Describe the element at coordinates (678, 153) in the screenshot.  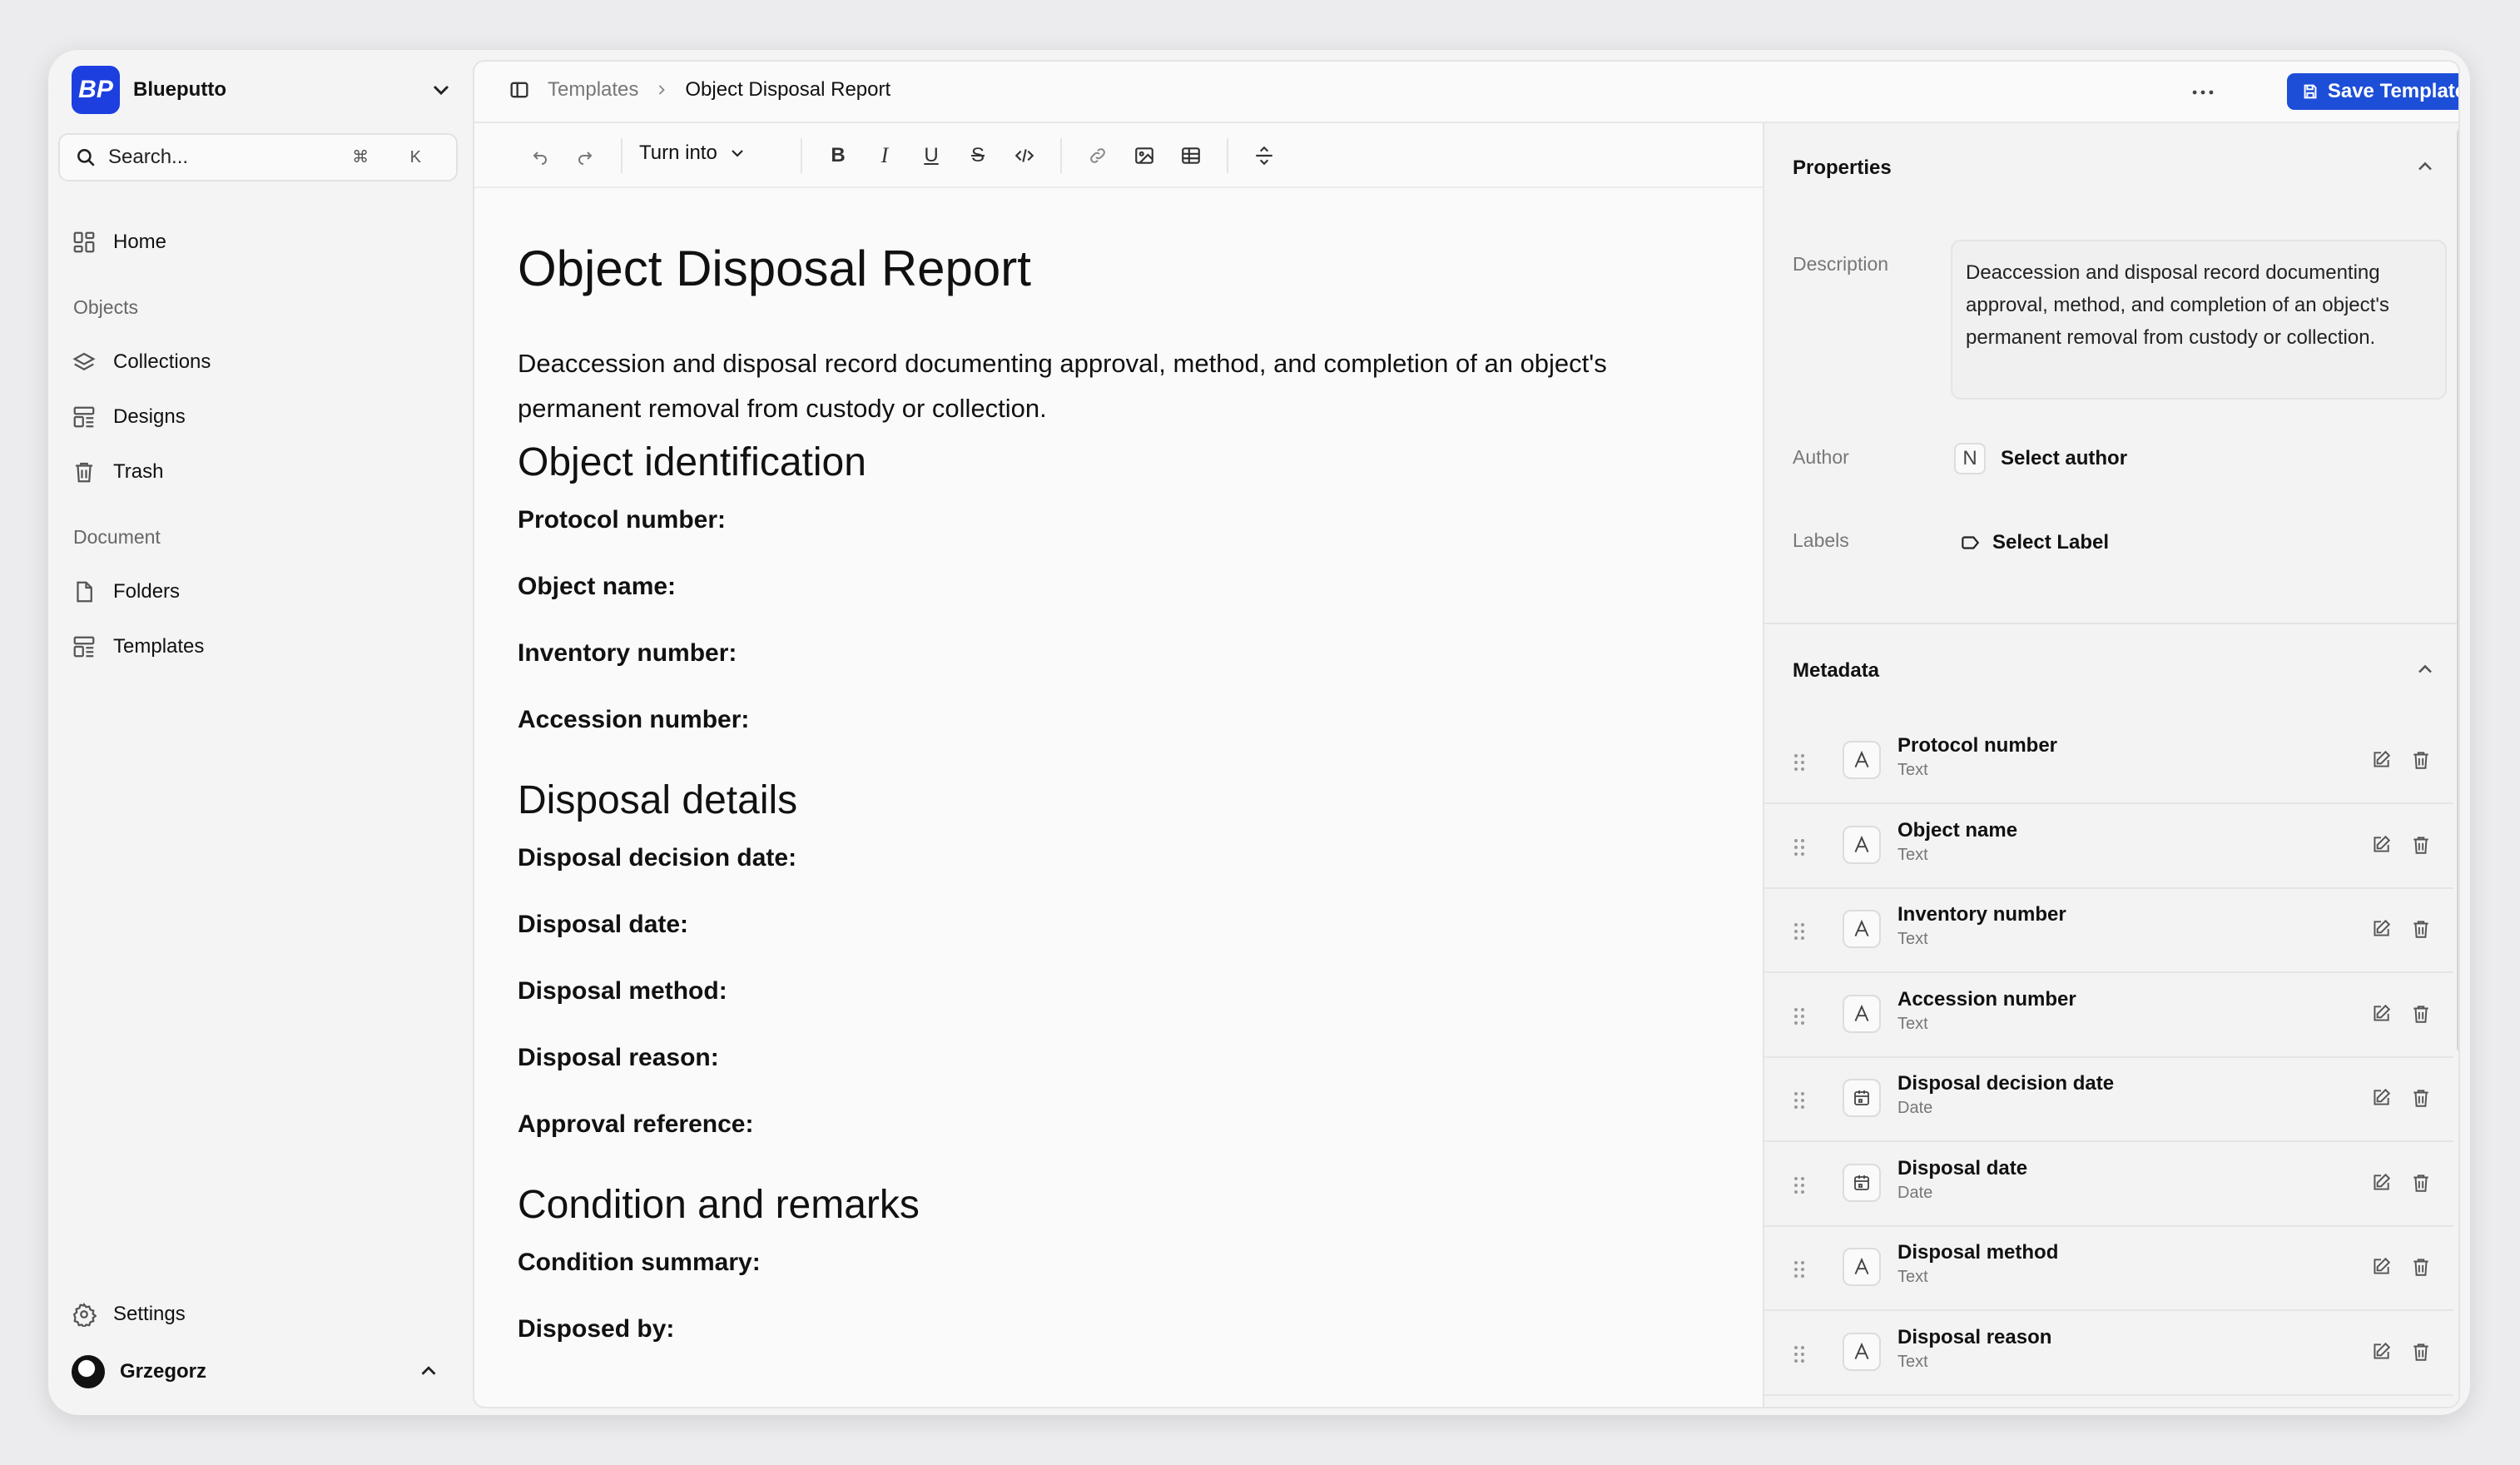
I see `turn-into-label: Turn into` at that location.